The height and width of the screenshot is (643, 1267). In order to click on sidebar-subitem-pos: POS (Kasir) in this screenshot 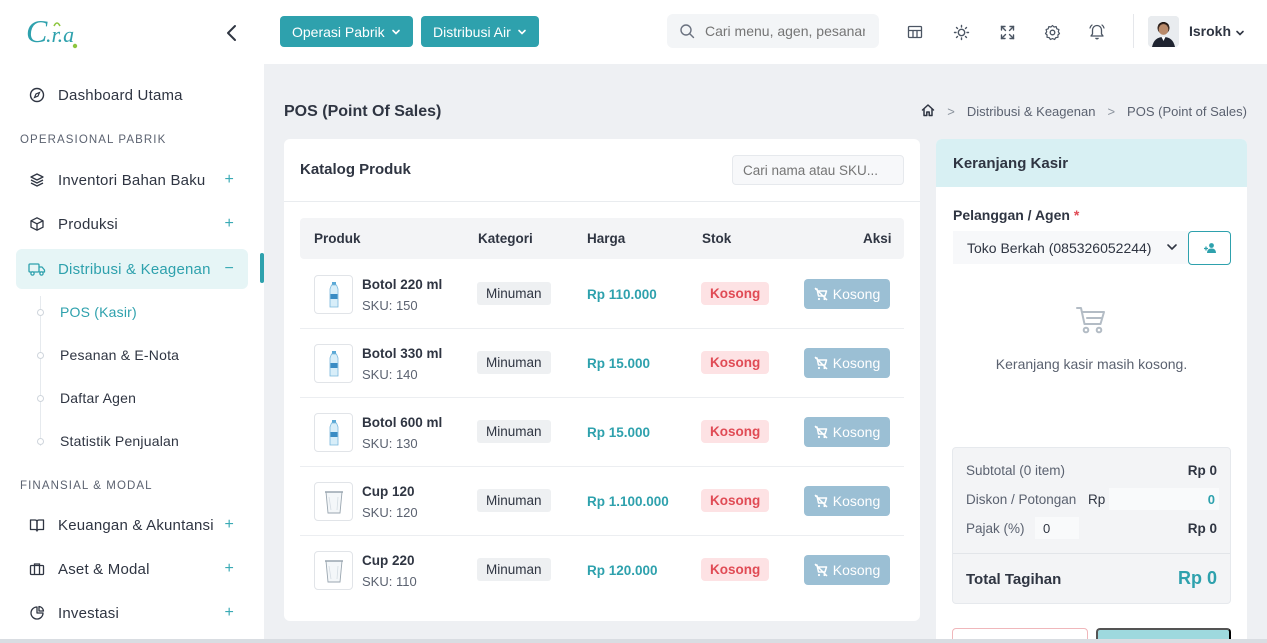, I will do `click(98, 312)`.